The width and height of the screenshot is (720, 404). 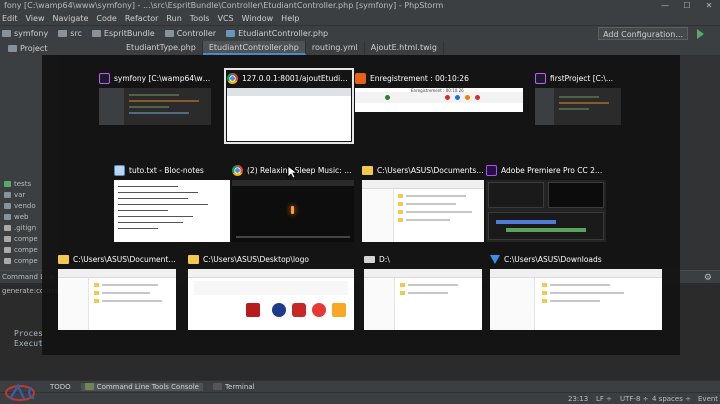 I want to click on tool-todo: TODO, so click(x=60, y=387).